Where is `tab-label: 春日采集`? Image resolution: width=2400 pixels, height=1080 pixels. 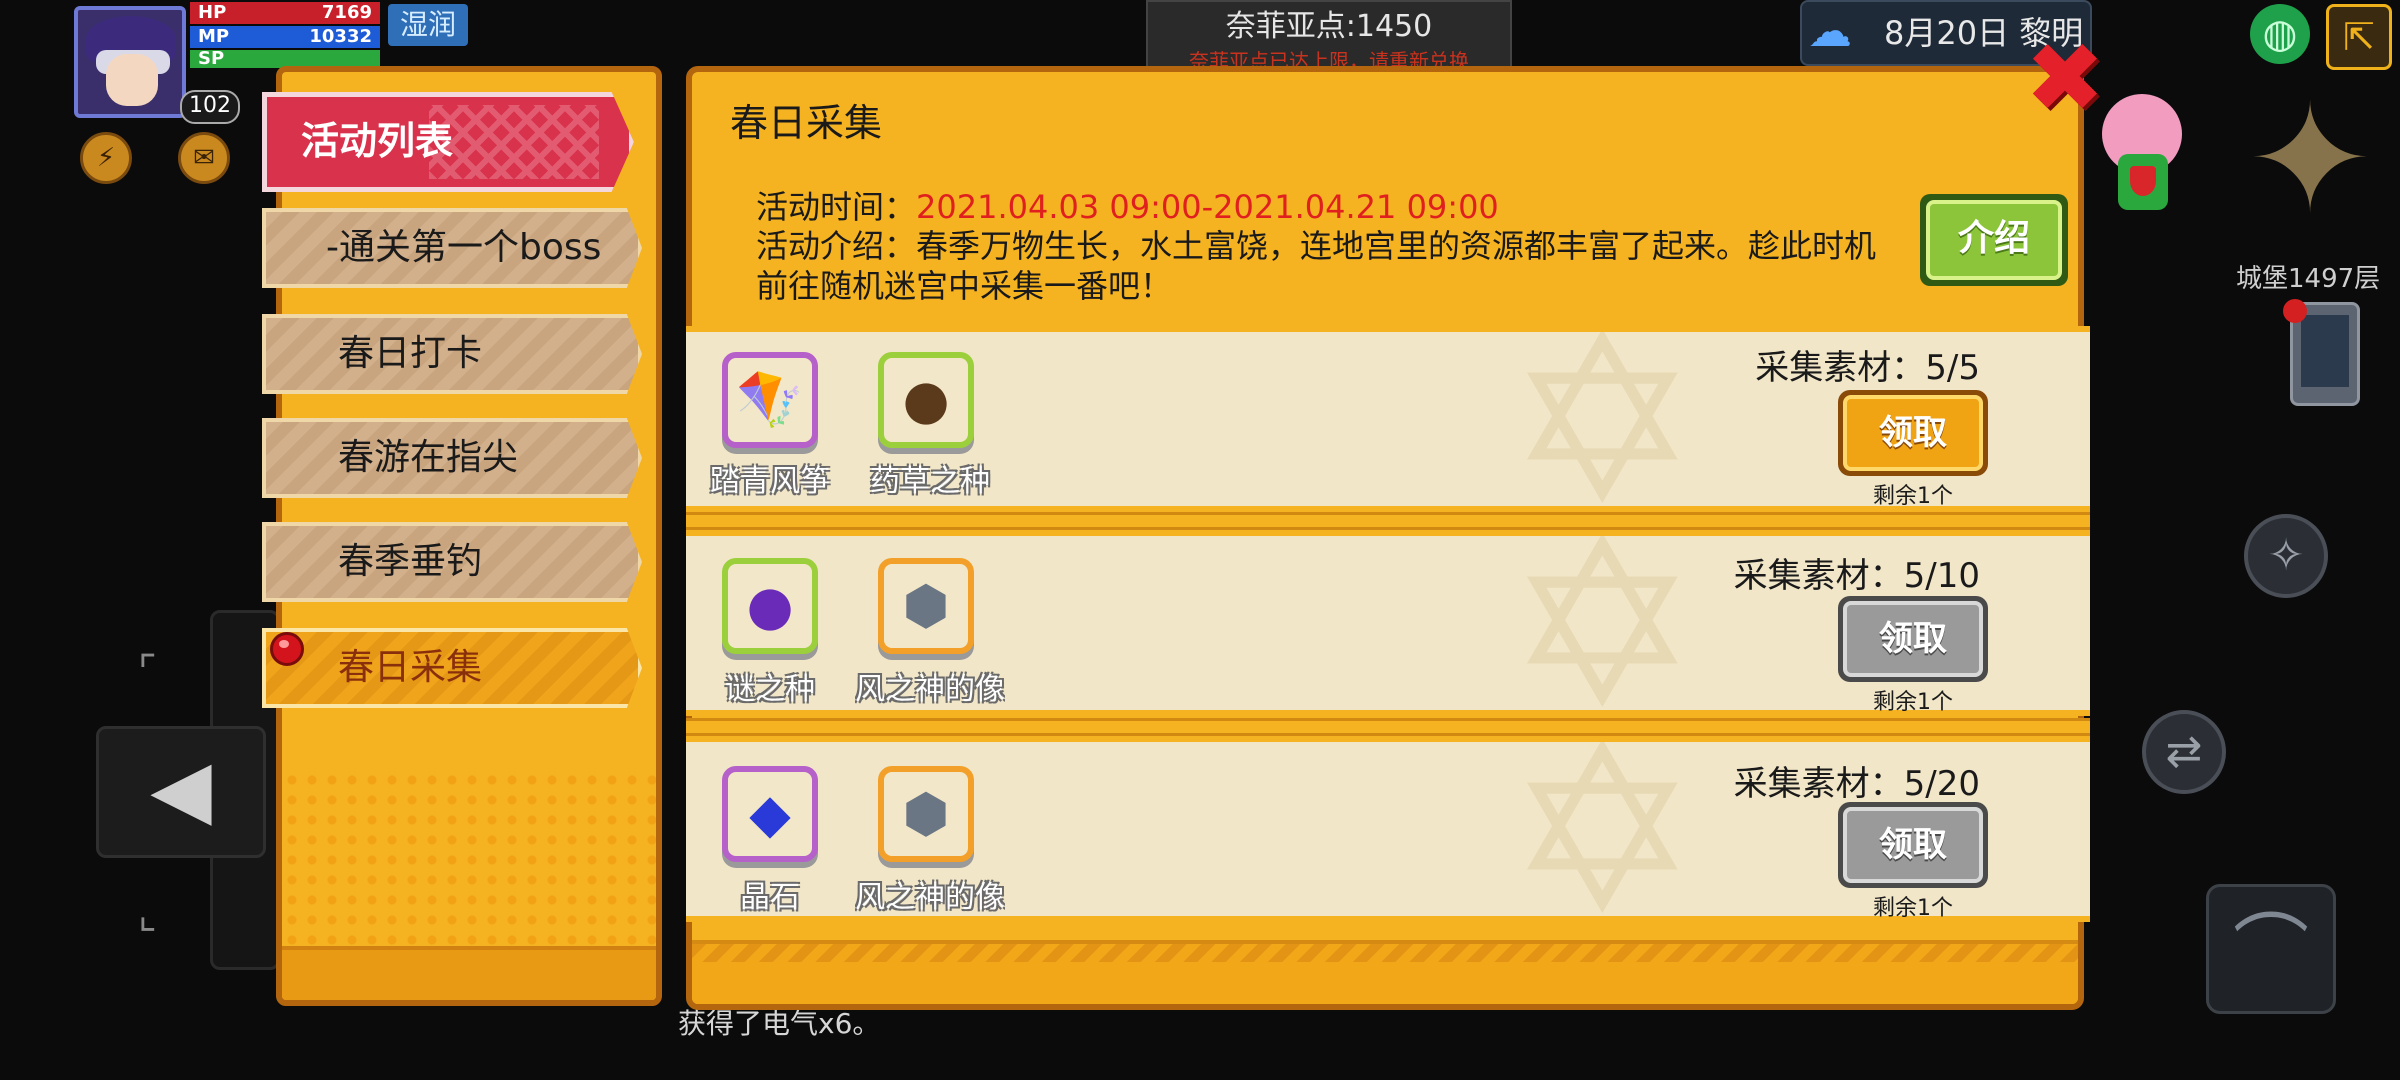
tab-label: 春日采集 is located at coordinates (410, 667).